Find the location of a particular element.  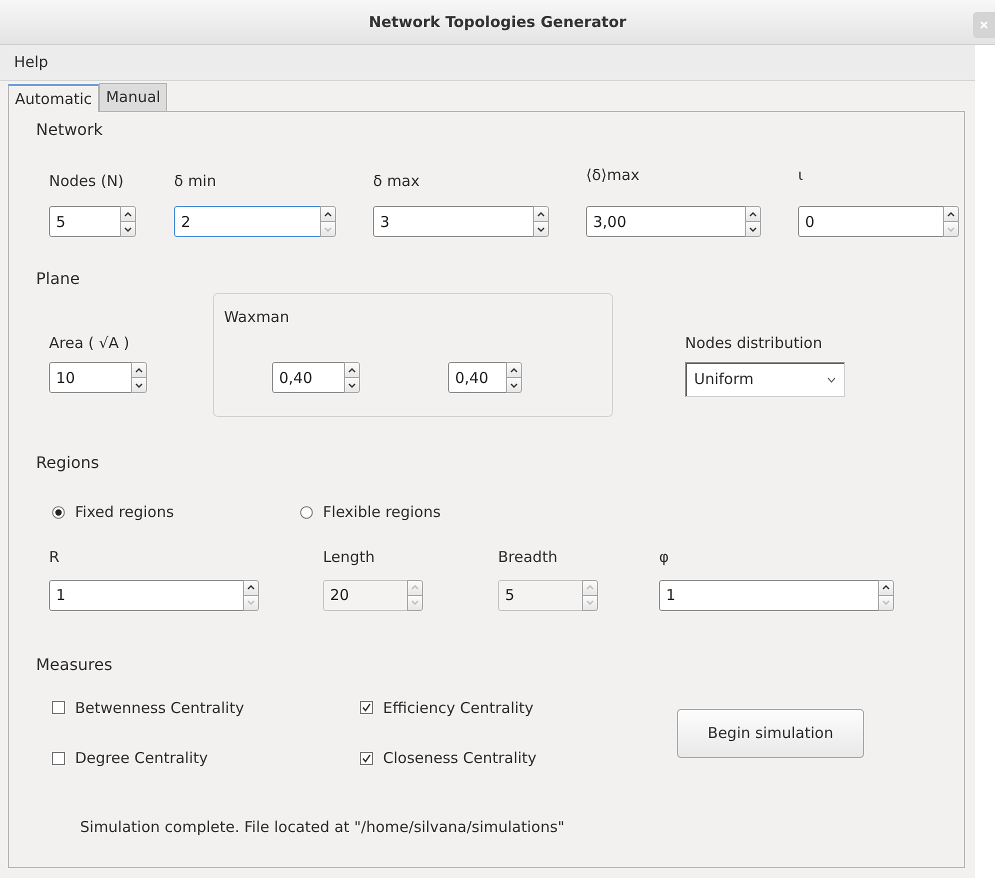

status-message: Simulation complete. File located at "/home/silvana/simulations" is located at coordinates (323, 827).